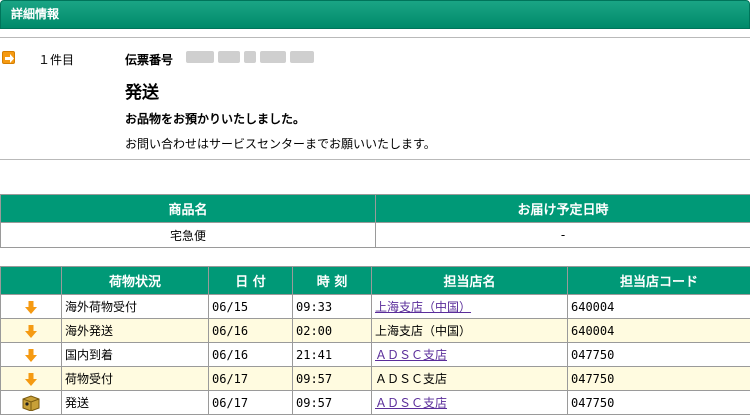 This screenshot has height=420, width=750. I want to click on row-status: 荷物受付, so click(135, 378).